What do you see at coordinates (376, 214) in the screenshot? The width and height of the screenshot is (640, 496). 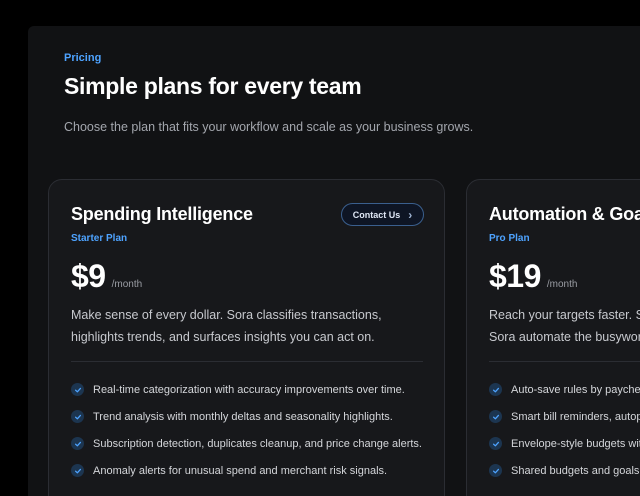 I see `contact-us-label: Contact Us` at bounding box center [376, 214].